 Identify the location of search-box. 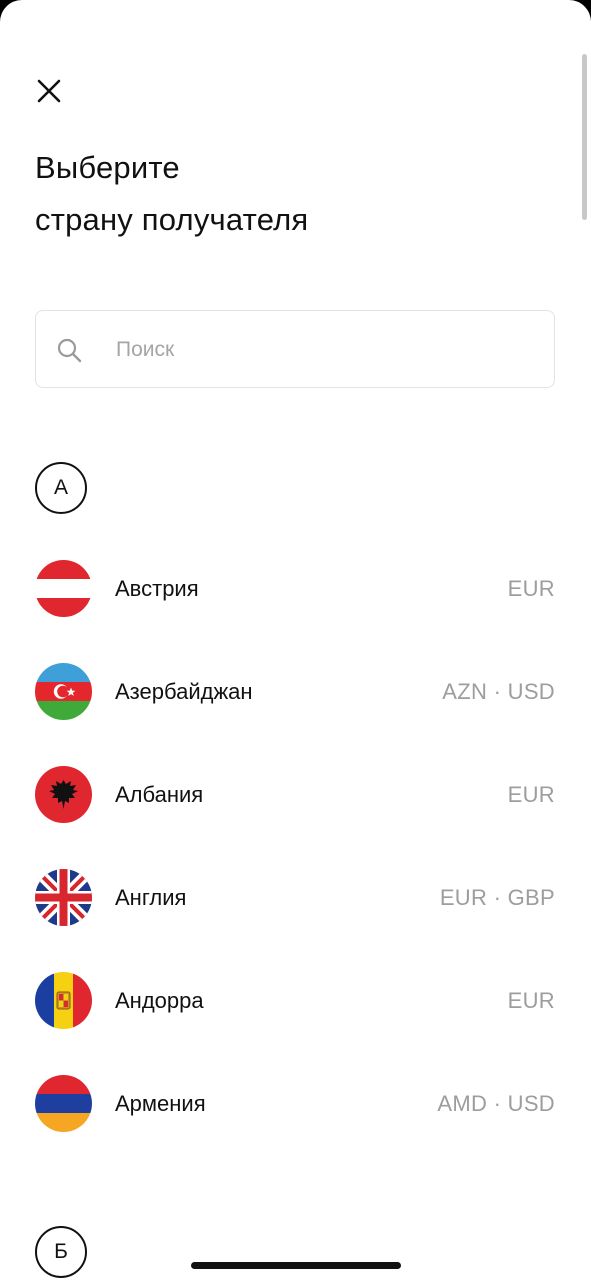
(295, 349).